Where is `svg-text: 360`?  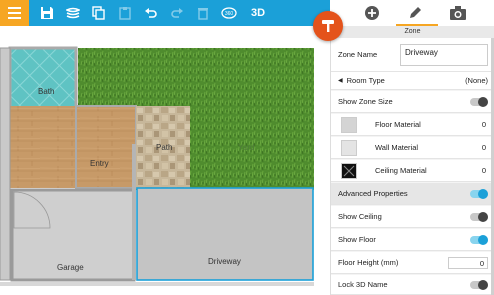 svg-text: 360 is located at coordinates (229, 14).